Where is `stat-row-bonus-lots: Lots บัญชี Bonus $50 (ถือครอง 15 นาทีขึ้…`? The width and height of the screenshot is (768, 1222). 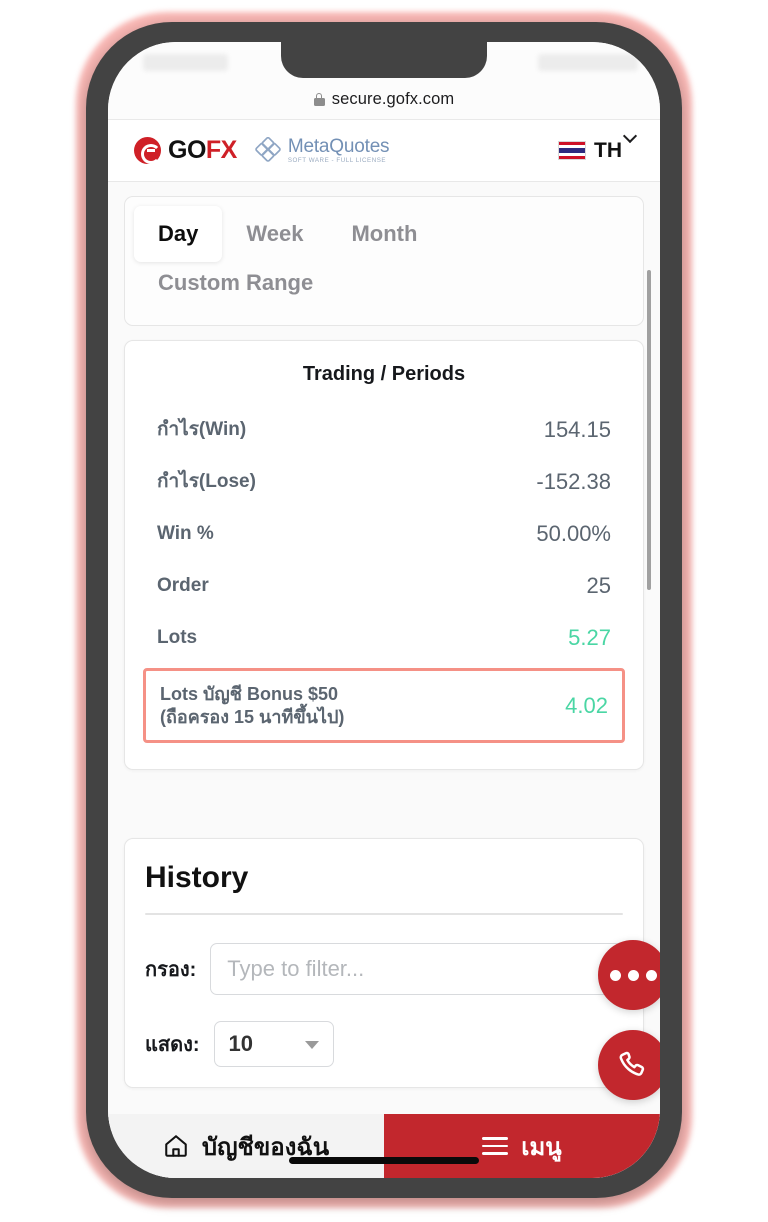
stat-row-bonus-lots: Lots บัญชี Bonus $50 (ถือครอง 15 นาทีขึ้… is located at coordinates (384, 705).